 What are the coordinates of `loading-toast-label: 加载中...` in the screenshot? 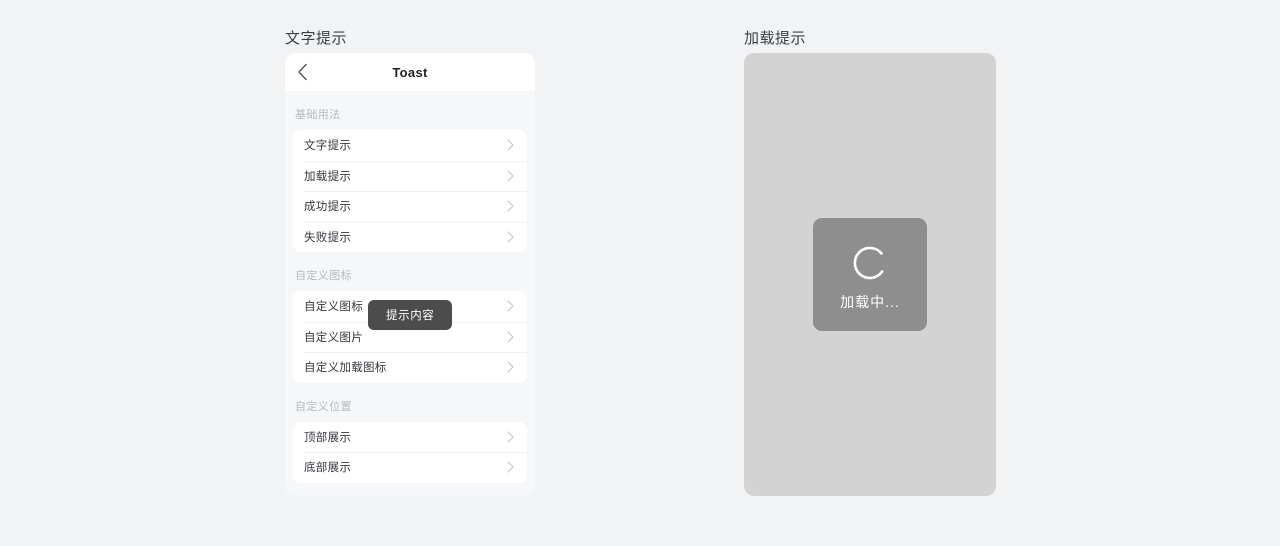 It's located at (870, 301).